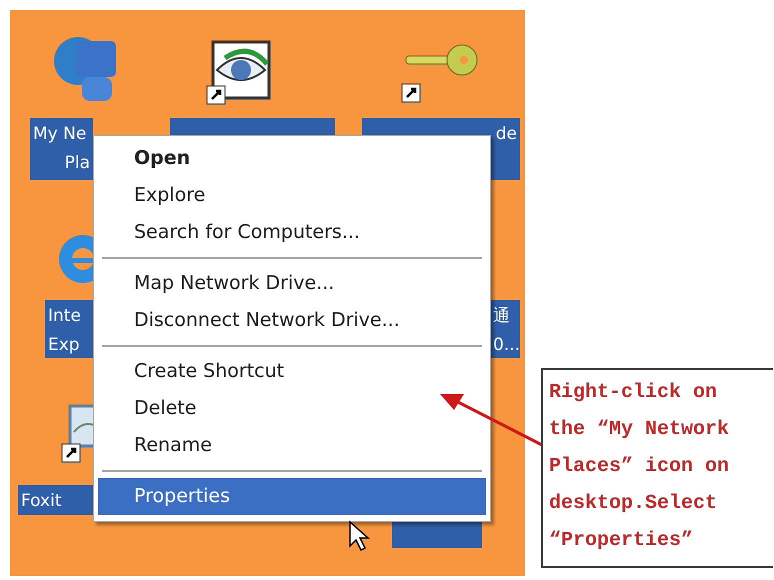 The width and height of the screenshot is (774, 580). I want to click on annotation-text: Right-click on the “My Network Places” icon on desktop.Select “Properties”, so click(639, 467).